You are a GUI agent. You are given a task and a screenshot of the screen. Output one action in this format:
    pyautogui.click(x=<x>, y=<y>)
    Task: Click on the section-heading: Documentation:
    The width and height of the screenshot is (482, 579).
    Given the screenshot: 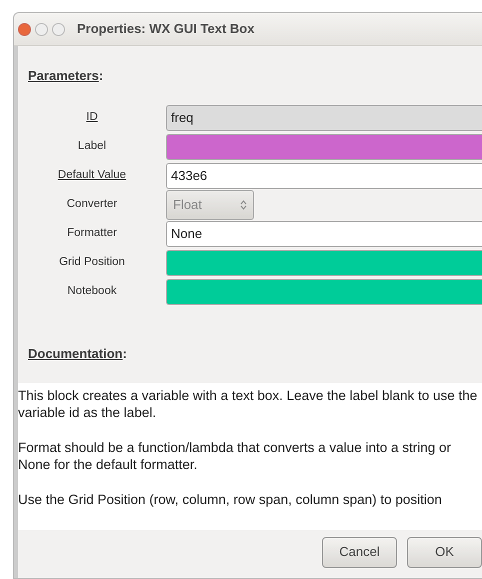 What is the action you would take?
    pyautogui.click(x=77, y=353)
    